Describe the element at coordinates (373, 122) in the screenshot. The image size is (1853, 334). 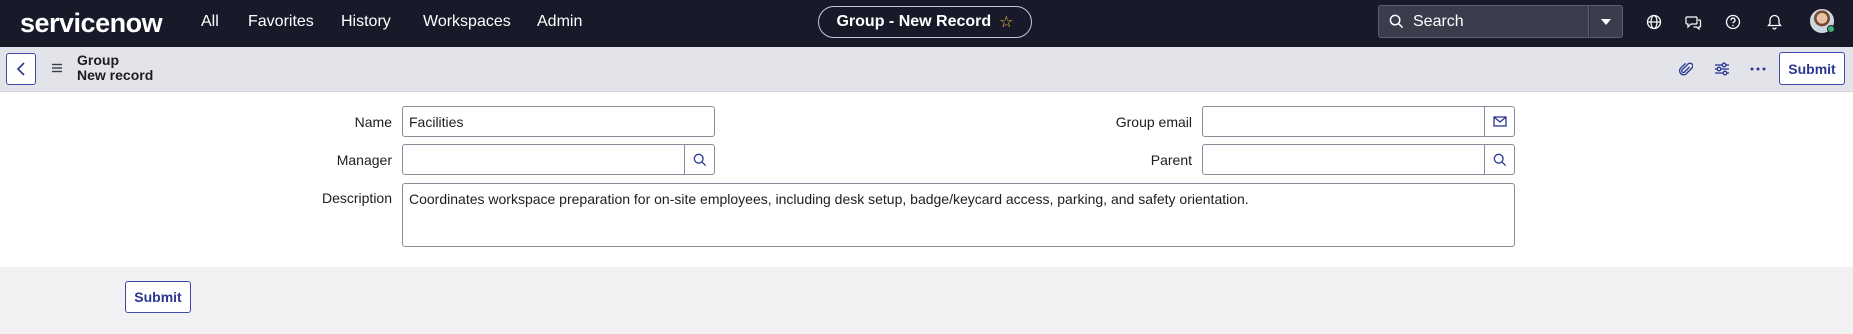
I see `name-label: Name` at that location.